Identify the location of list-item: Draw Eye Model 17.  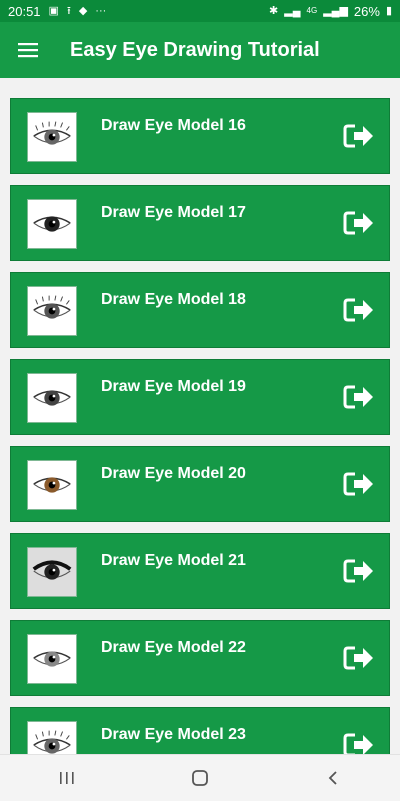
(200, 223).